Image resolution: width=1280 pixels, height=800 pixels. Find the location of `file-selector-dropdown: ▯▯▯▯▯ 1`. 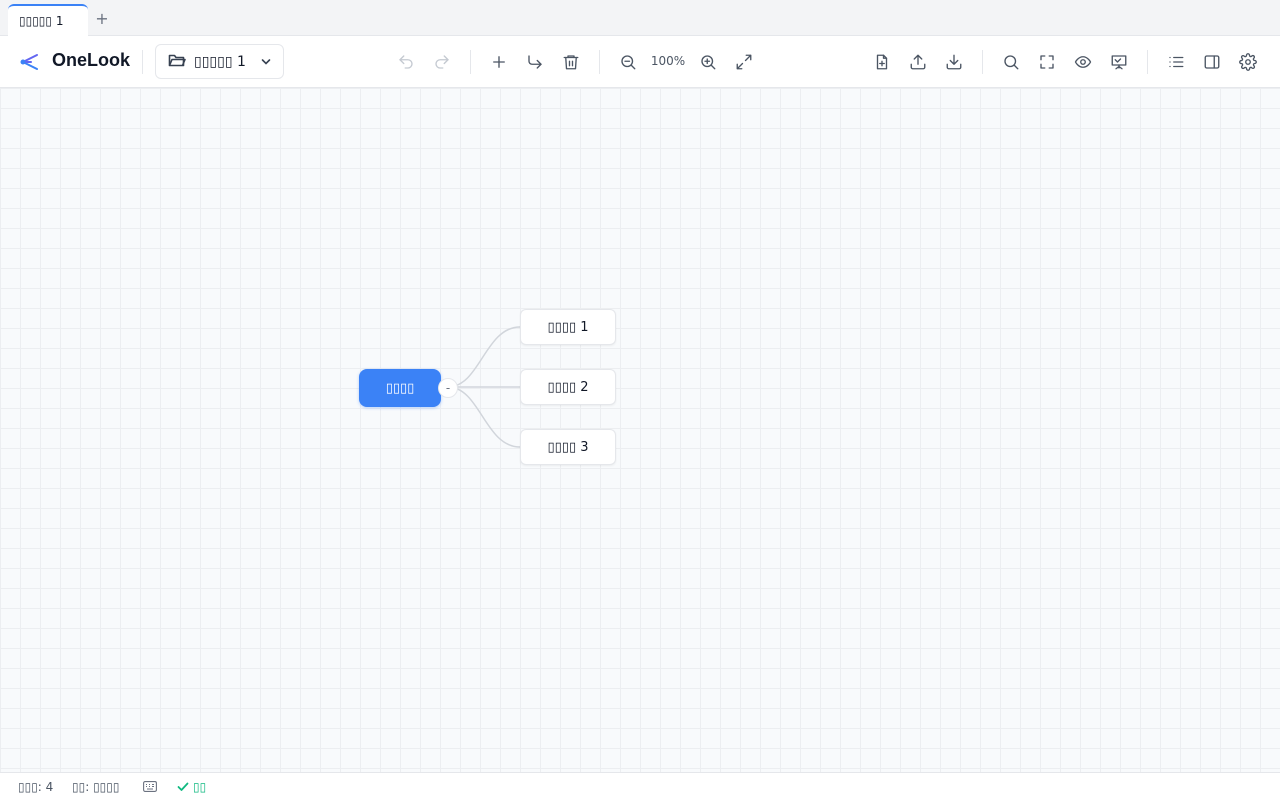

file-selector-dropdown: ▯▯▯▯▯ 1 is located at coordinates (219, 61).